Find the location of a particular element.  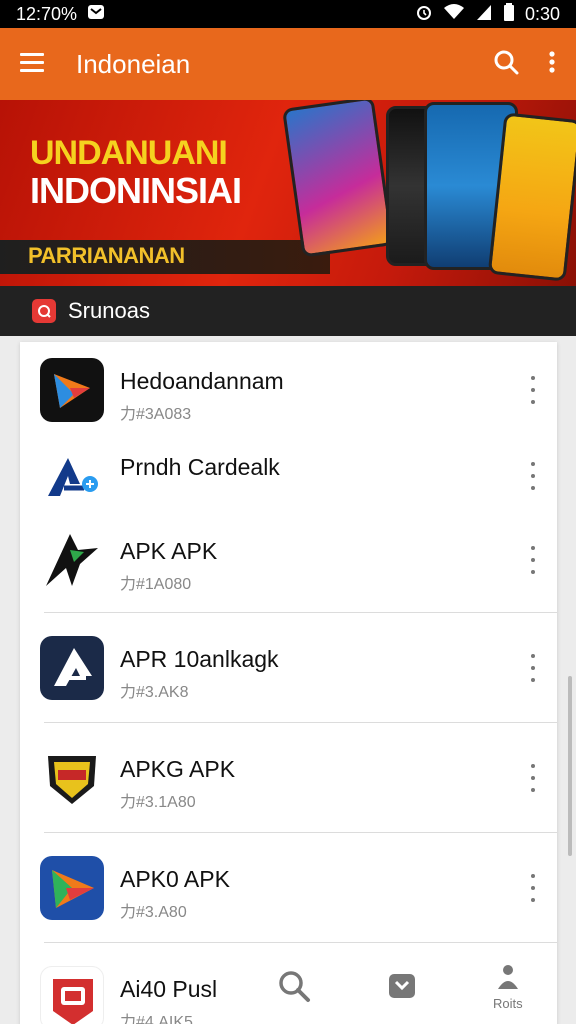

nav-search is located at coordinates (294, 987).